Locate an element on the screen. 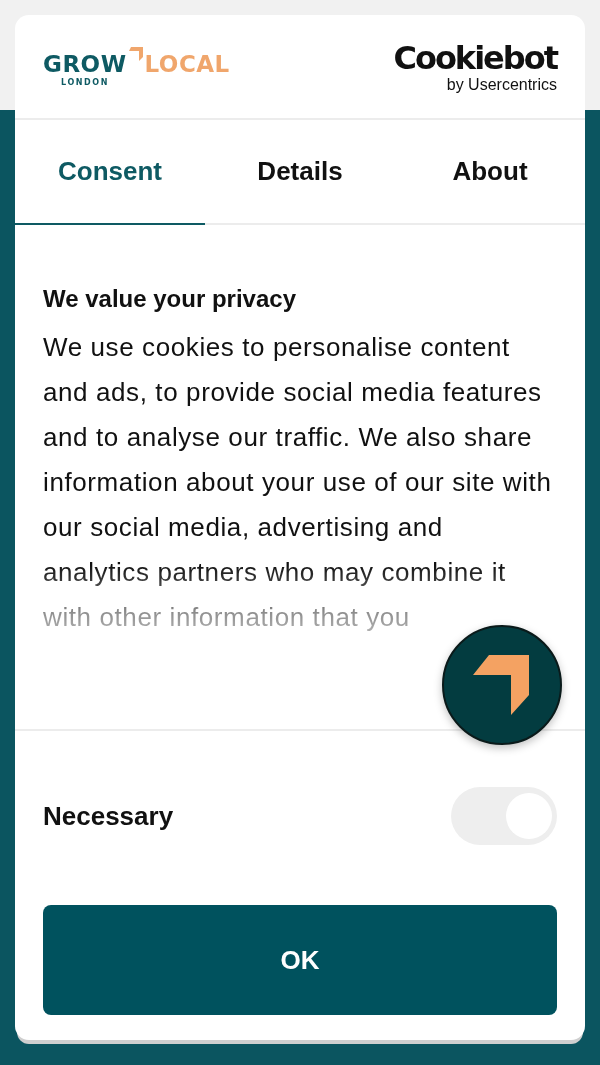 This screenshot has width=600, height=1065. tab: Details is located at coordinates (300, 172).